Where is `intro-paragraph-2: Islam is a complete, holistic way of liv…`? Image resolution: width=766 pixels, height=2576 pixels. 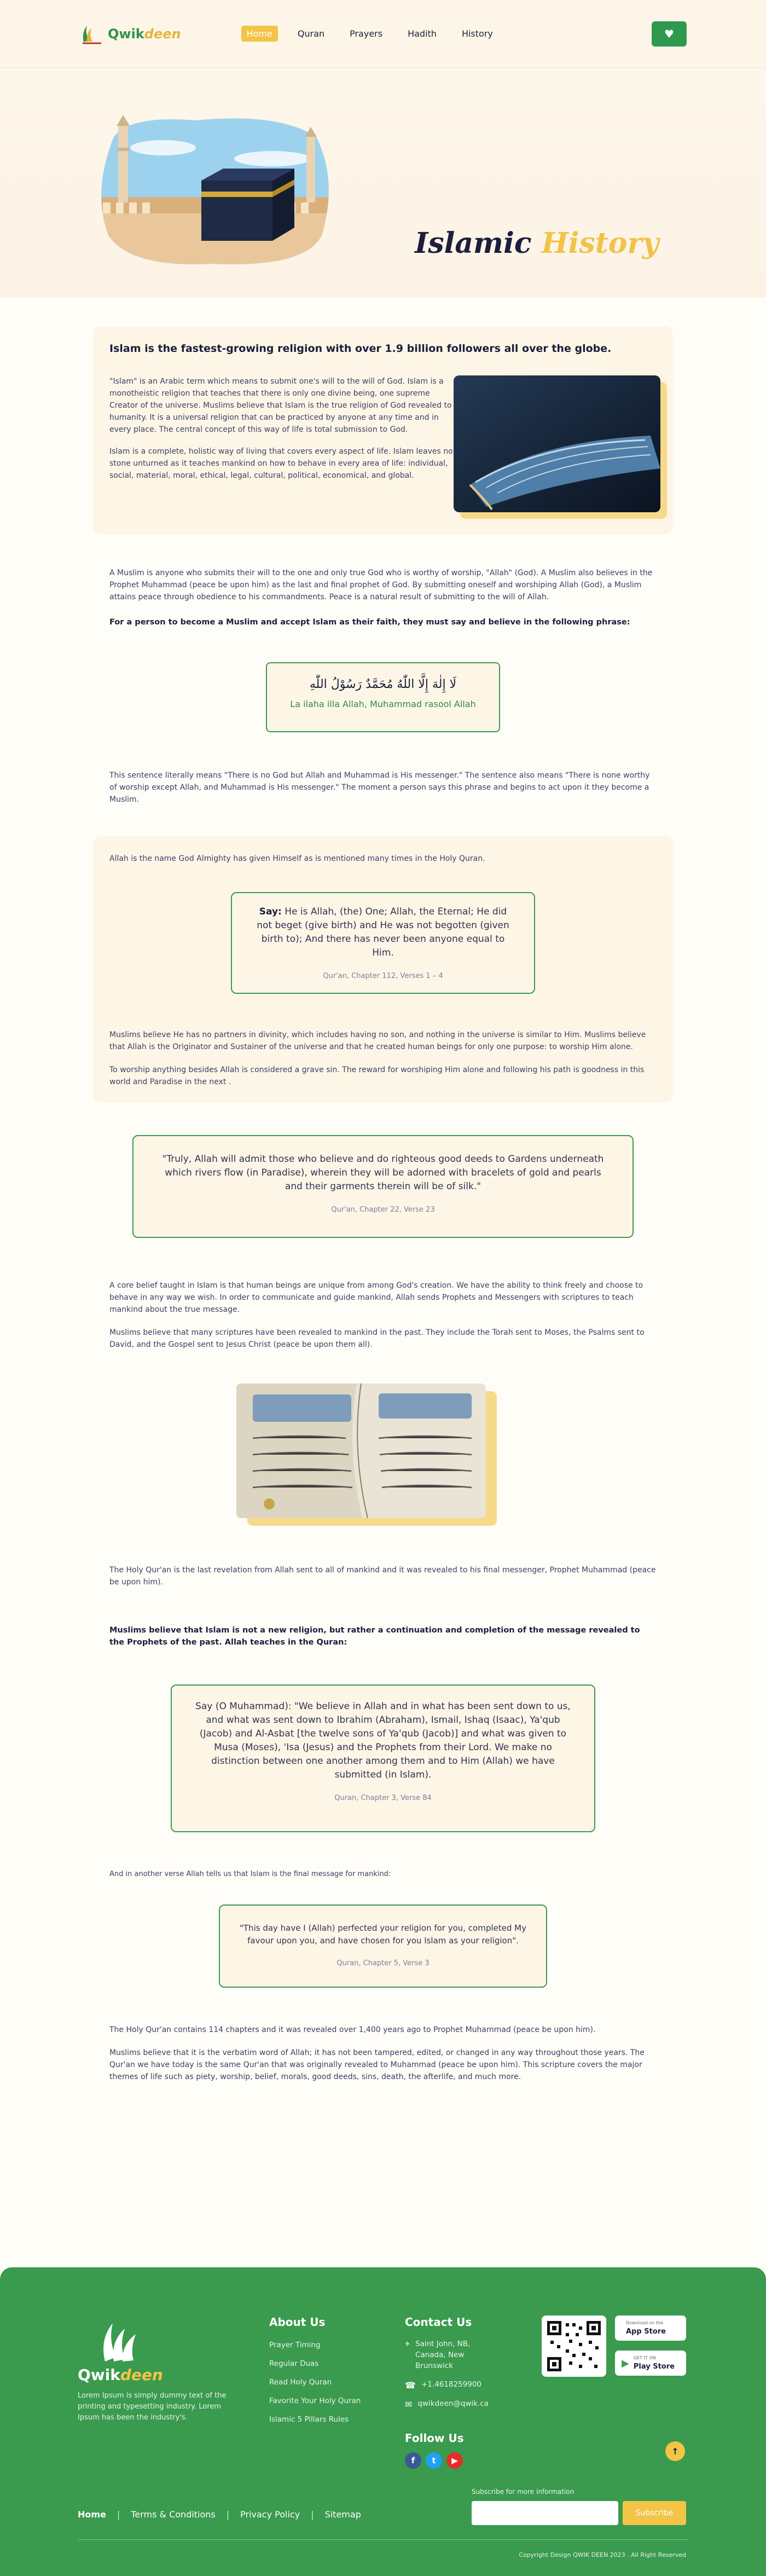 intro-paragraph-2: Islam is a complete, holistic way of liv… is located at coordinates (281, 463).